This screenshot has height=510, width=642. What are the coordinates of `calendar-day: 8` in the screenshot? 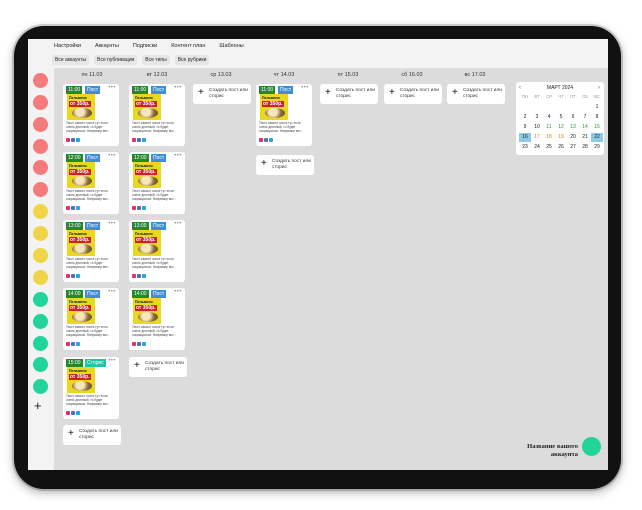 It's located at (597, 117).